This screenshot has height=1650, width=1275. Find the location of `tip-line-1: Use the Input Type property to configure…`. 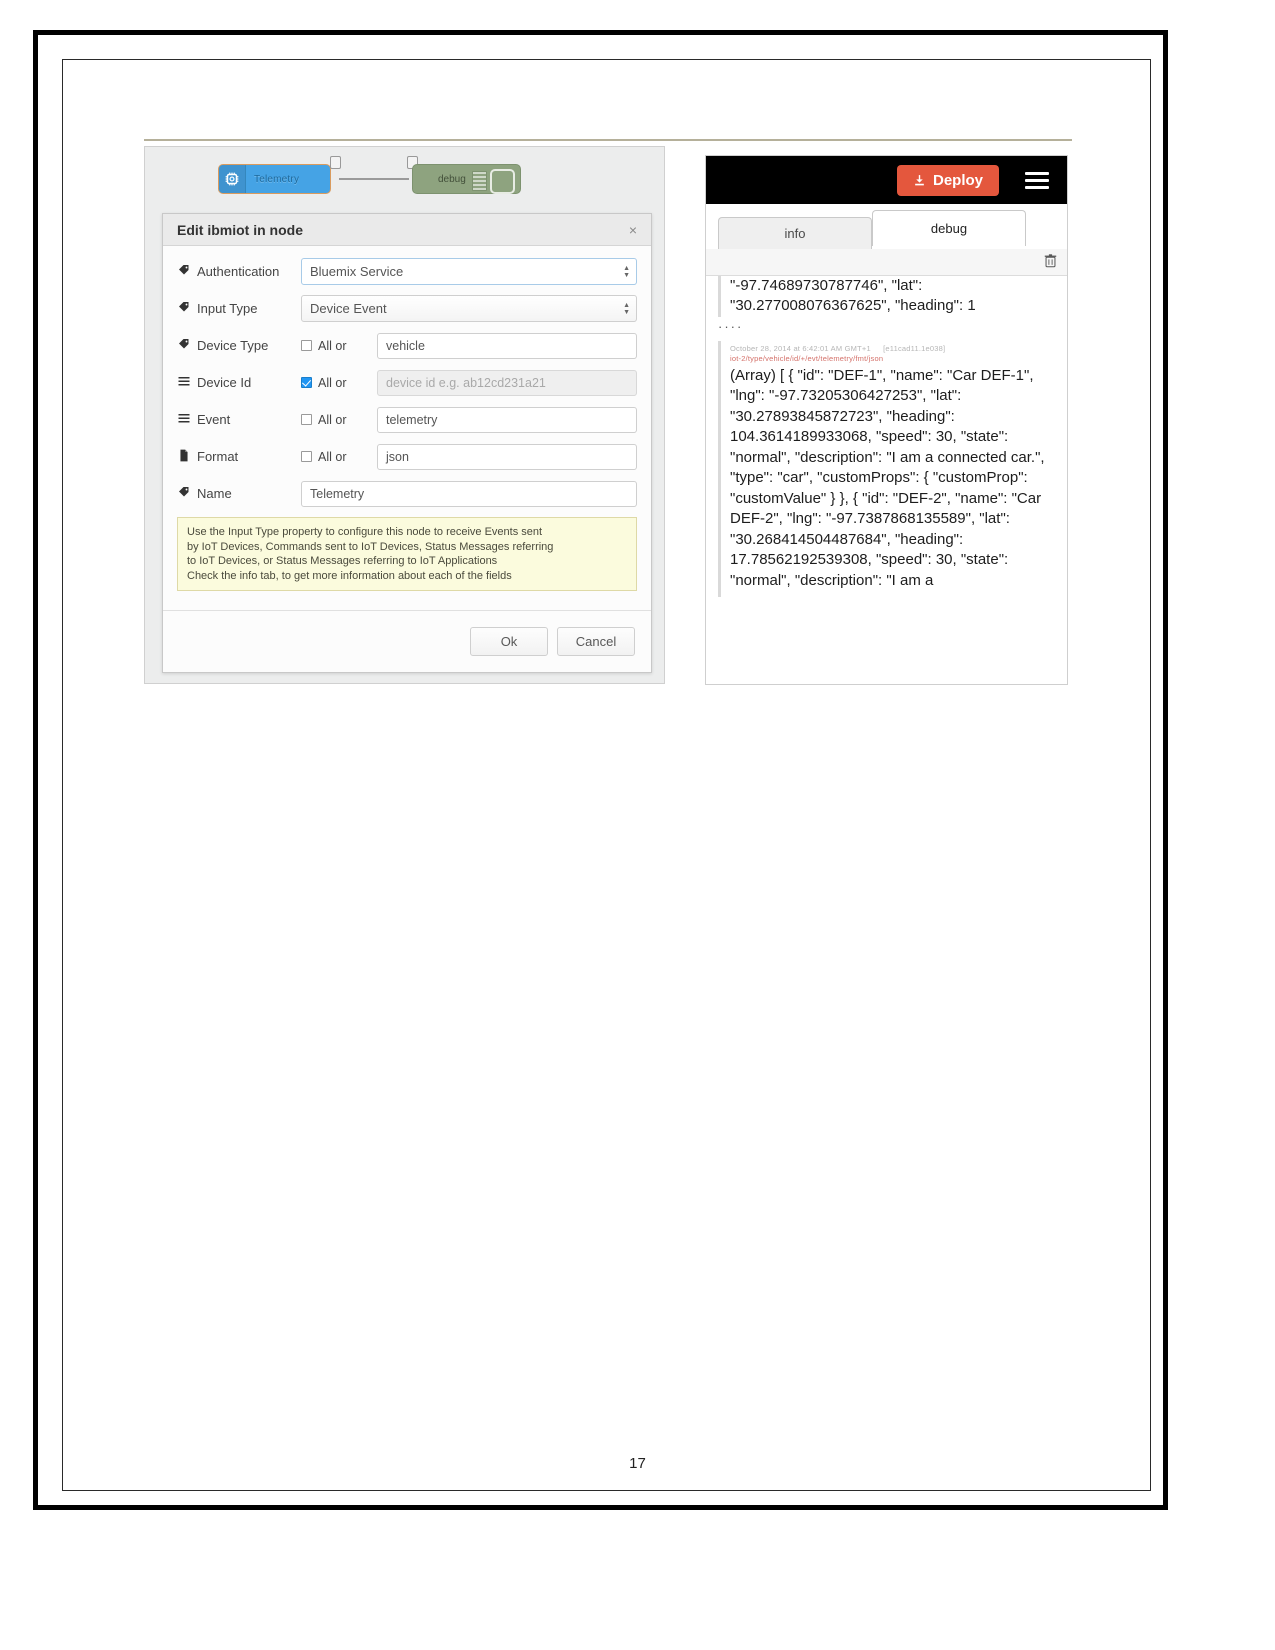

tip-line-1: Use the Input Type property to configure… is located at coordinates (365, 532).